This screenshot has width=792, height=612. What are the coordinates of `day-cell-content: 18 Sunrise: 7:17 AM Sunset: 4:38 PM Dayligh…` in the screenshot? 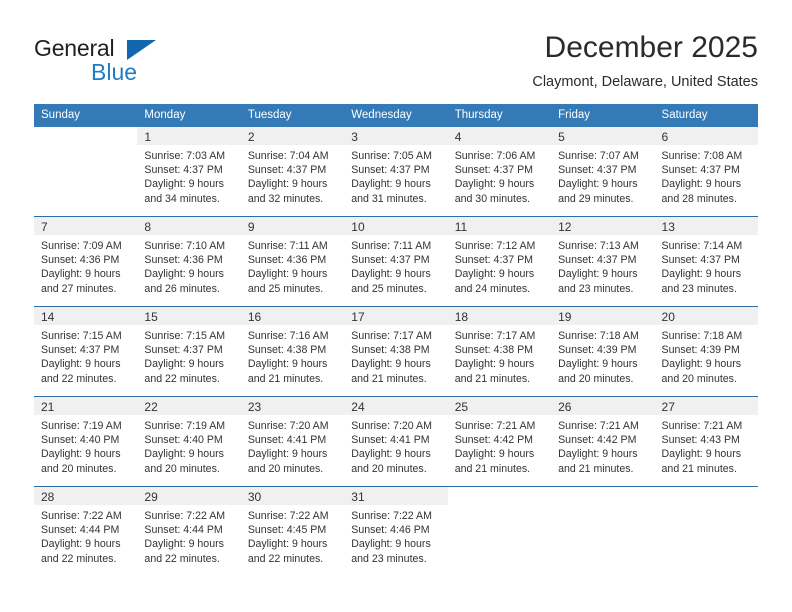 It's located at (499, 351).